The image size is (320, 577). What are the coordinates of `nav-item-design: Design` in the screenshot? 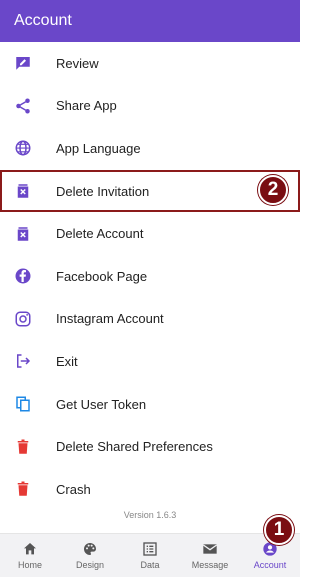 It's located at (90, 555).